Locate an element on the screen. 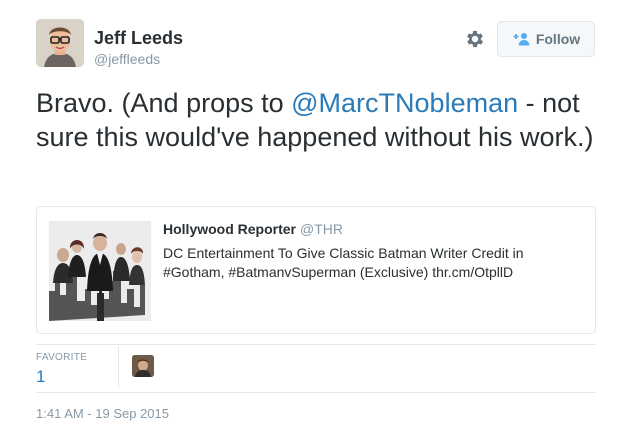  author-handle: @jeffleeds is located at coordinates (127, 59).